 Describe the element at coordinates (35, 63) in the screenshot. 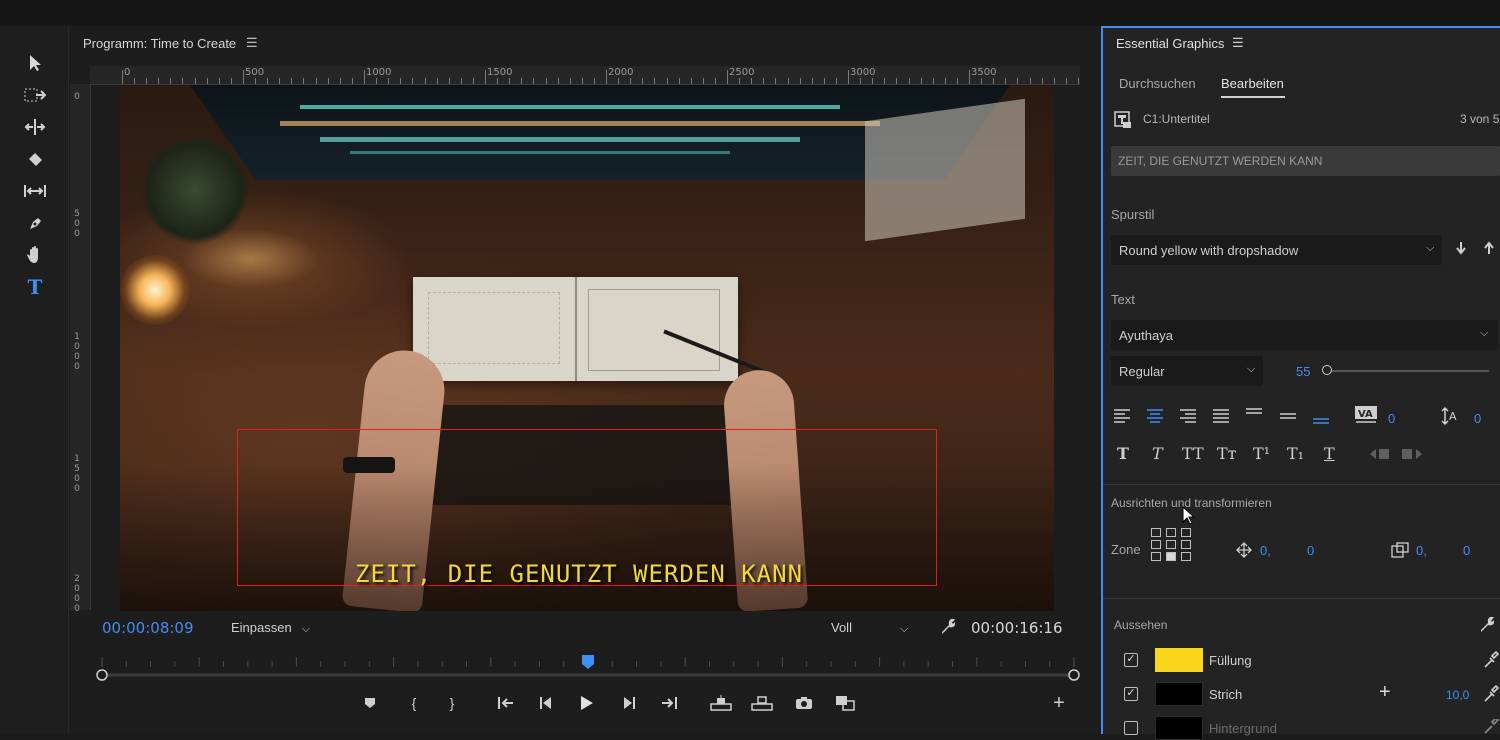

I see `selection-tool-icon` at that location.